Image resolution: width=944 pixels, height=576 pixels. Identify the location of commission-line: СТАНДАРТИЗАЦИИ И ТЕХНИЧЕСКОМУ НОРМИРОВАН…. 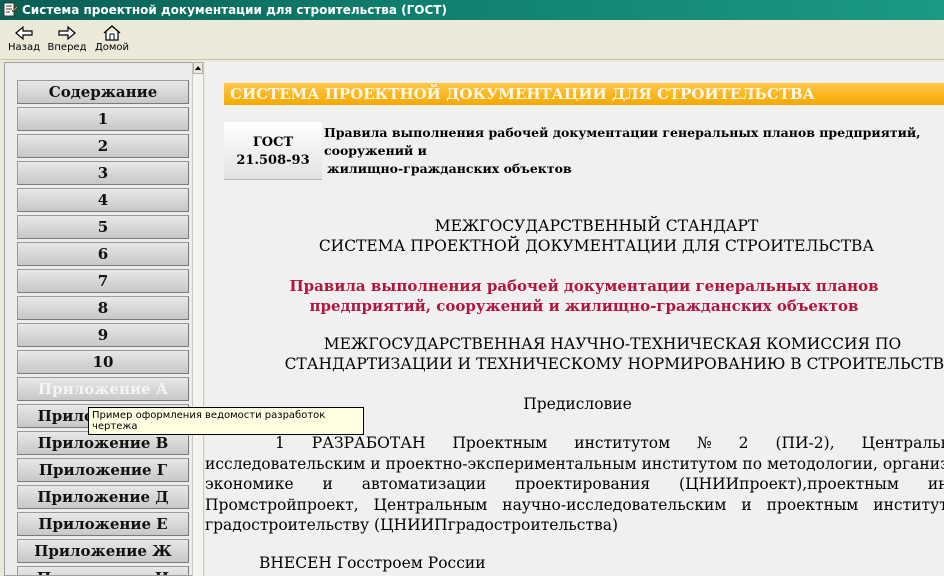
(614, 364).